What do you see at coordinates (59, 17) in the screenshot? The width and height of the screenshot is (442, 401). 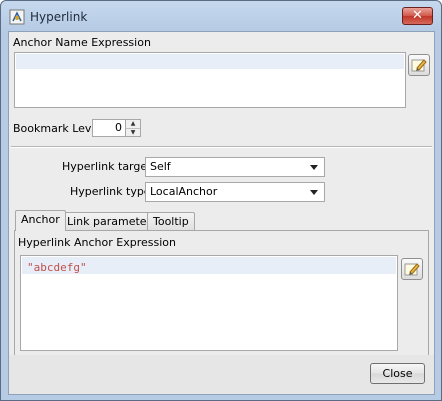 I see `window-title: Hyperlink` at bounding box center [59, 17].